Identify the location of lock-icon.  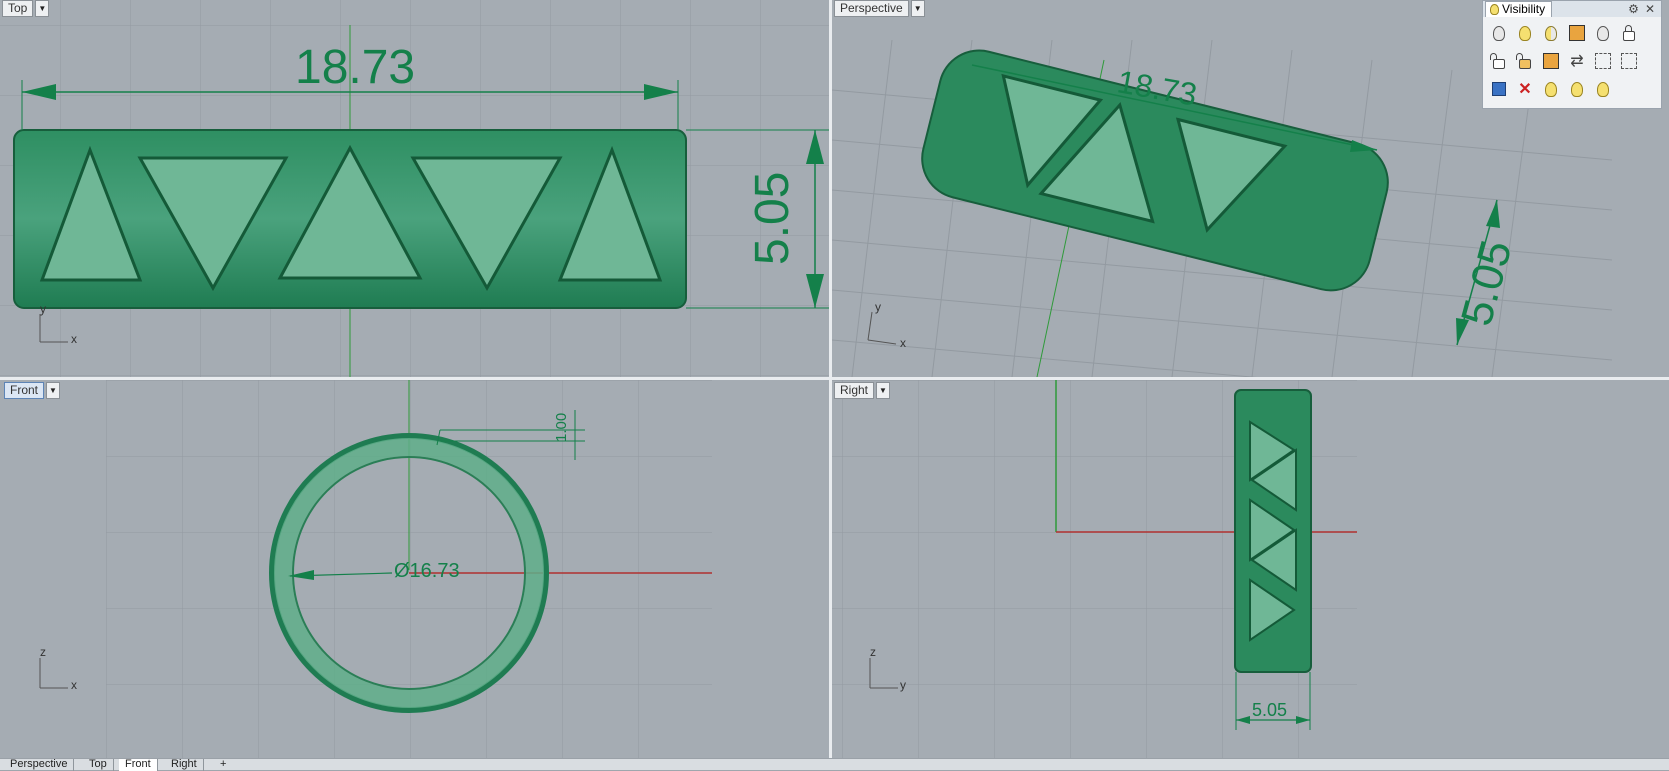
(1629, 33).